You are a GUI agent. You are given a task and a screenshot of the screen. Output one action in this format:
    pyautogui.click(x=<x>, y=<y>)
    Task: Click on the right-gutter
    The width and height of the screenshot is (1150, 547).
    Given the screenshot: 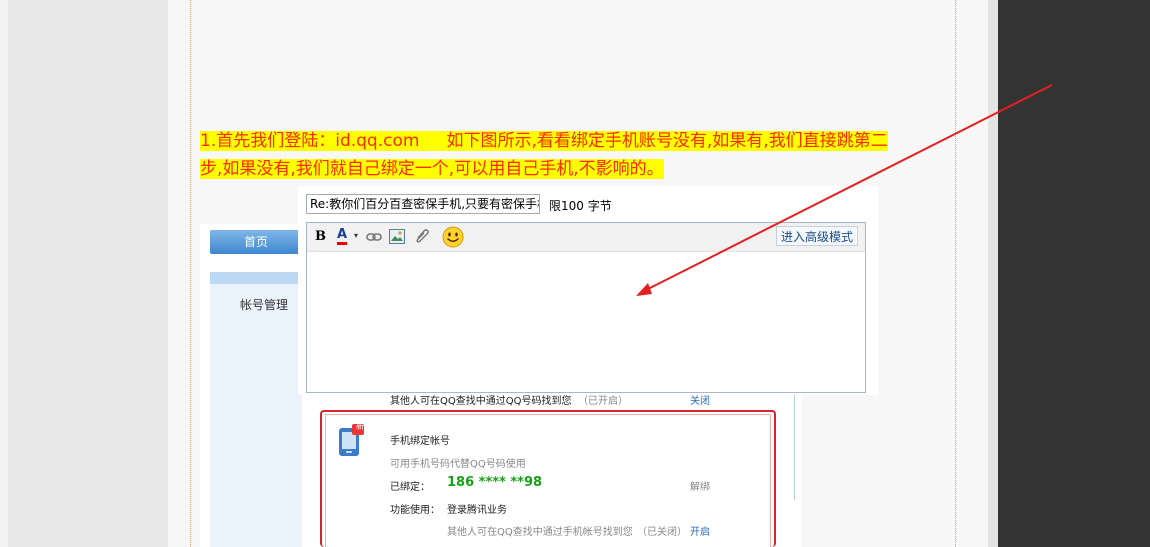 What is the action you would take?
    pyautogui.click(x=993, y=273)
    